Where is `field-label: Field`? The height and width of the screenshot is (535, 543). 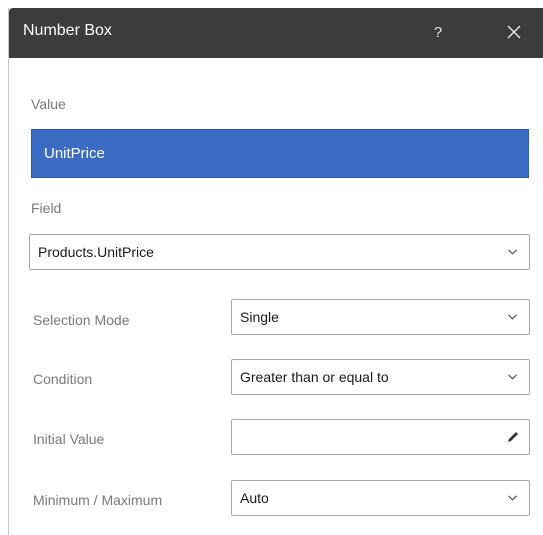
field-label: Field is located at coordinates (46, 208).